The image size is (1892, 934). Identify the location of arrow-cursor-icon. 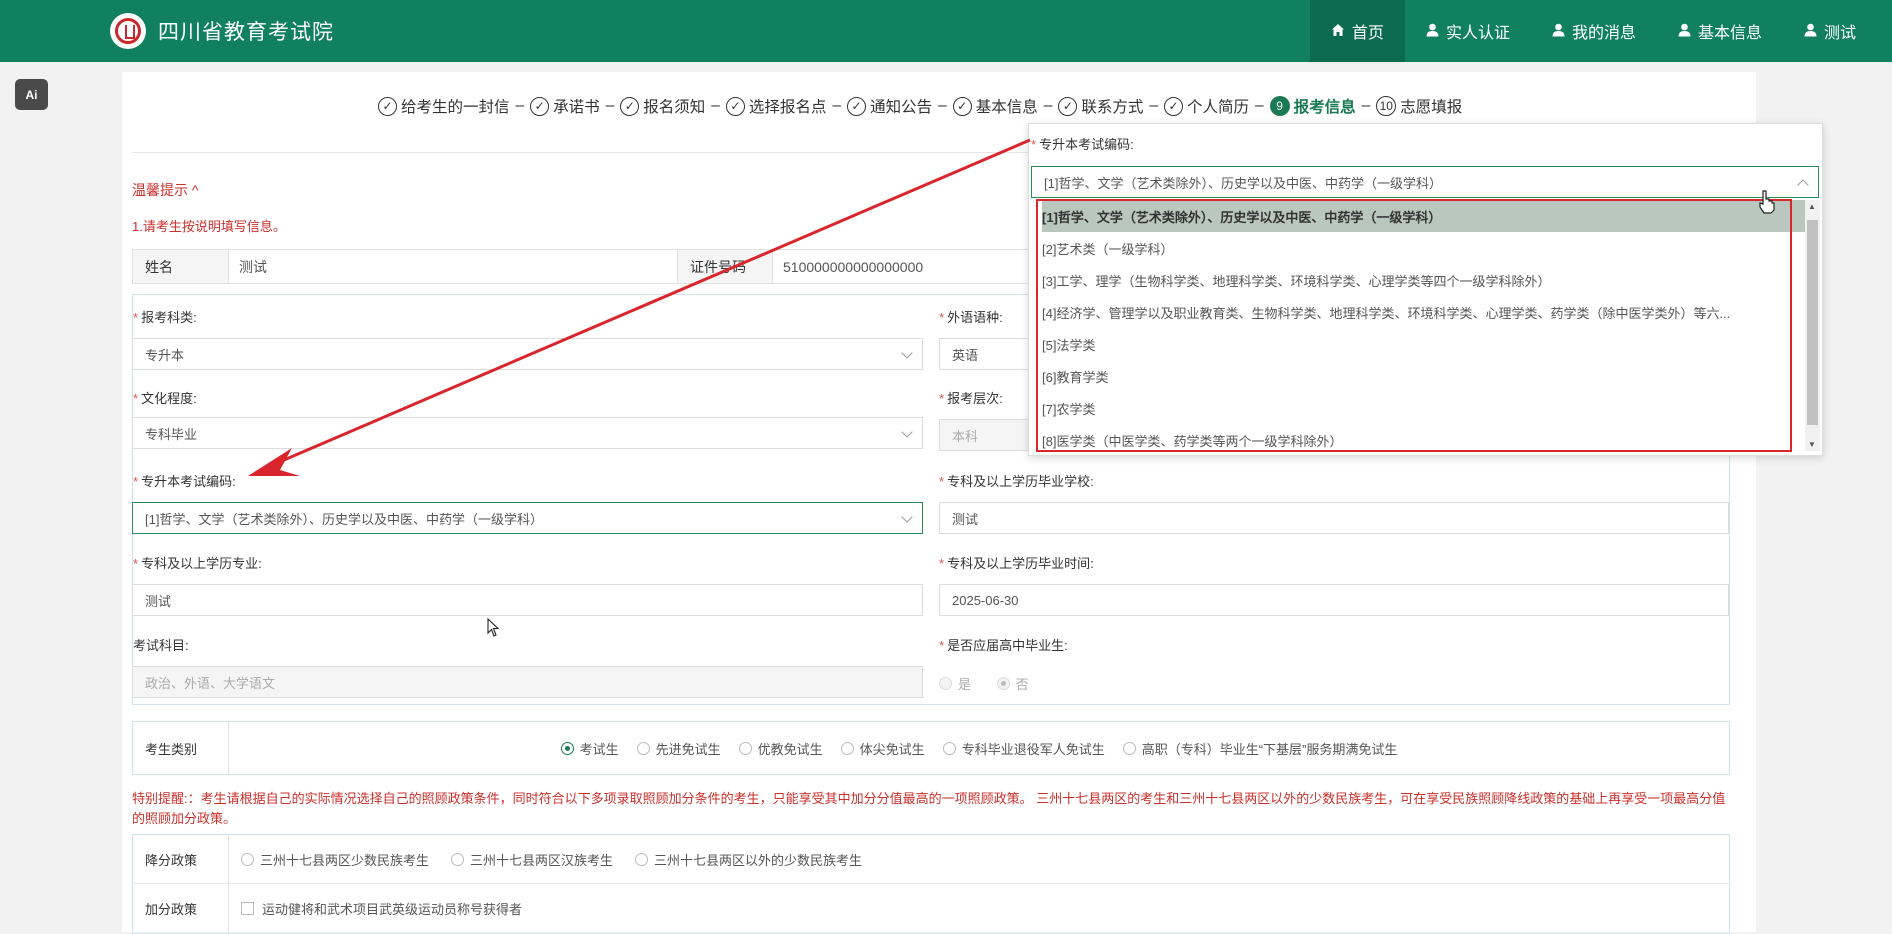
(493, 627).